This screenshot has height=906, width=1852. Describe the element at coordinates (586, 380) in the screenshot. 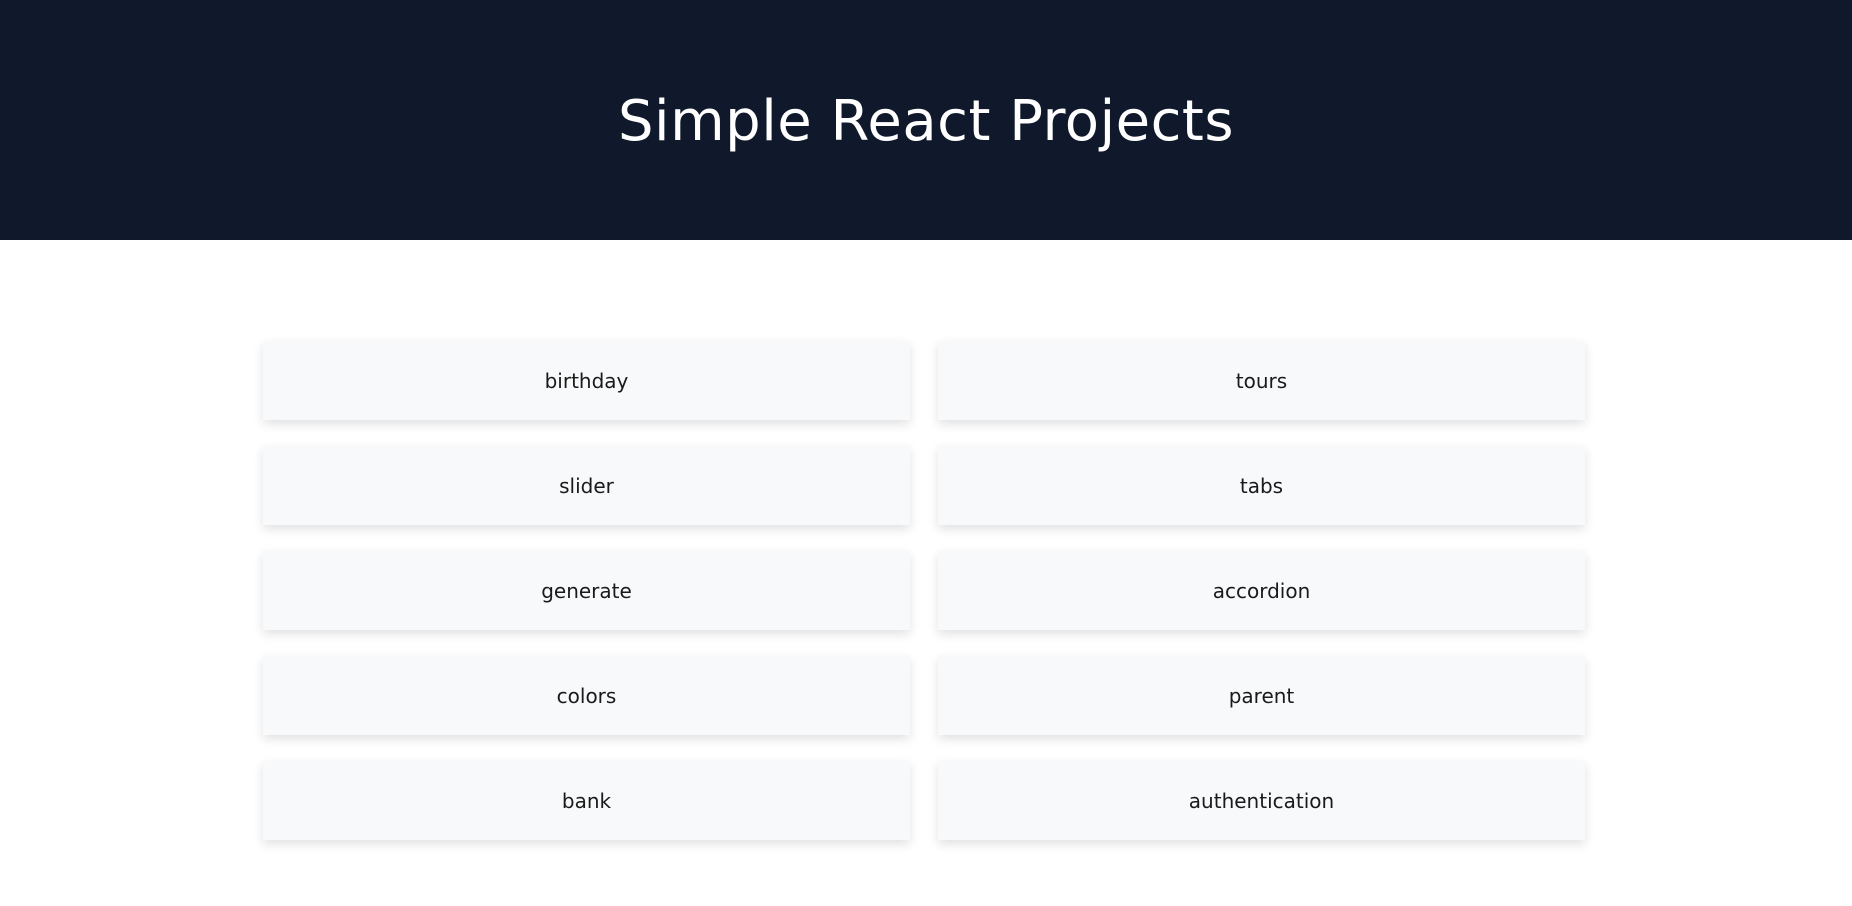

I see `project-card-birthday: birthday` at that location.